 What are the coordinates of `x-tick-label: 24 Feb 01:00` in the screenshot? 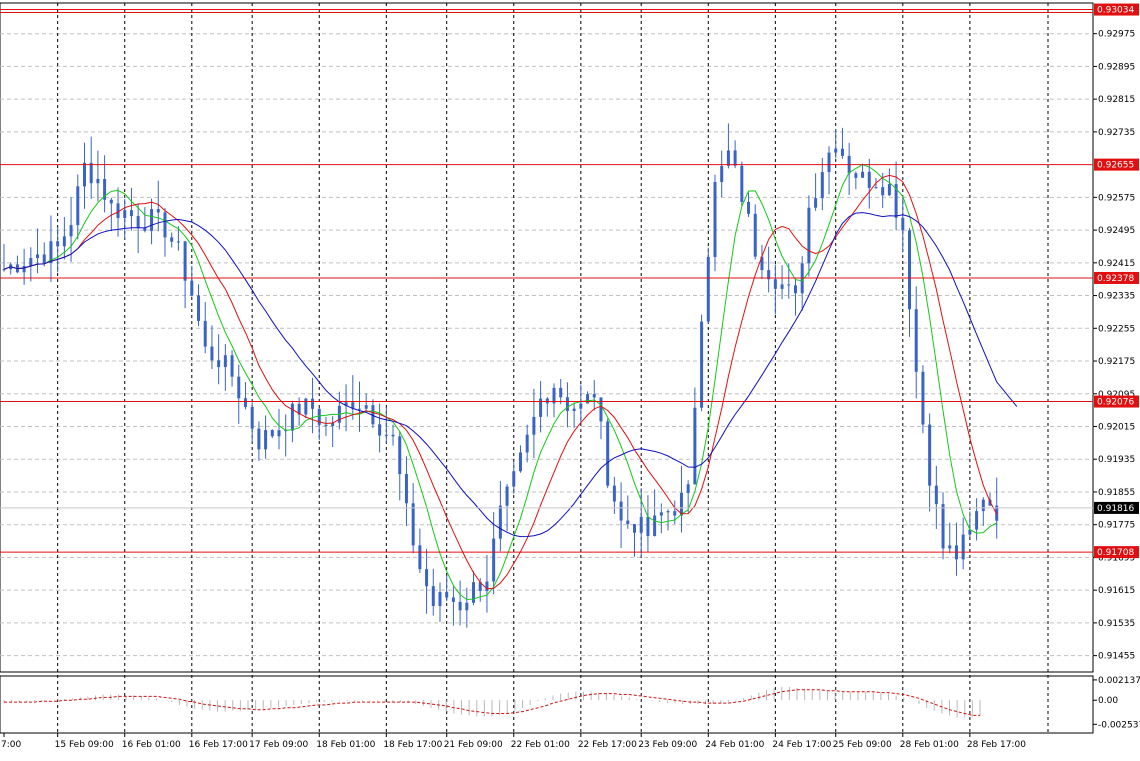 It's located at (734, 745).